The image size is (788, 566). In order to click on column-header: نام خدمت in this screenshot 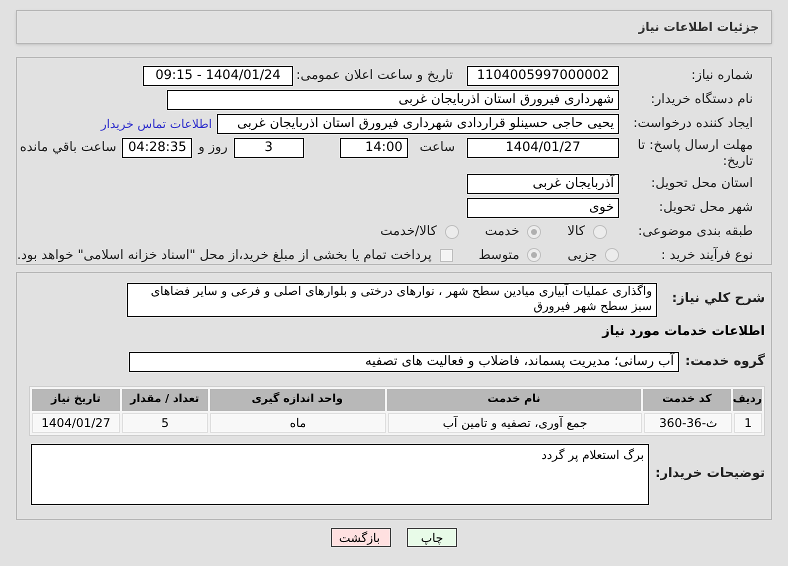, I will do `click(514, 399)`.